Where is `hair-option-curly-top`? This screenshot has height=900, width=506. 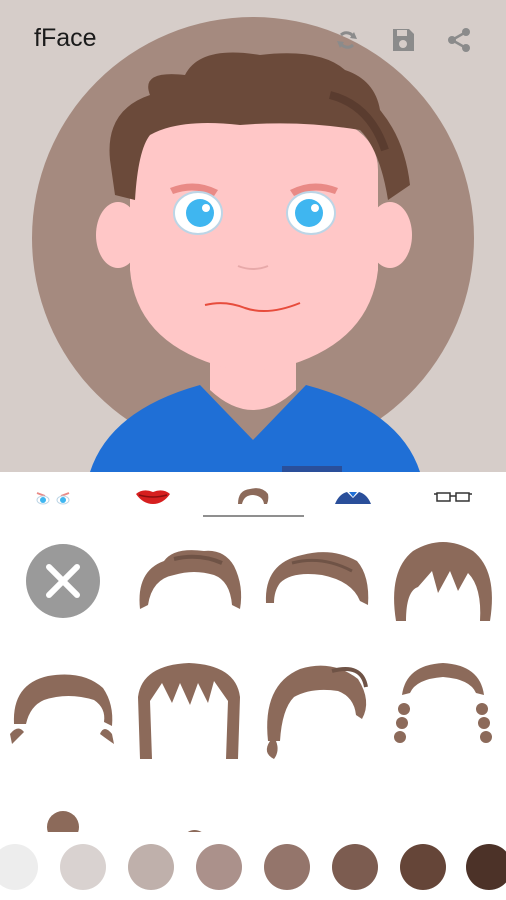
hair-option-curly-top is located at coordinates (189, 807).